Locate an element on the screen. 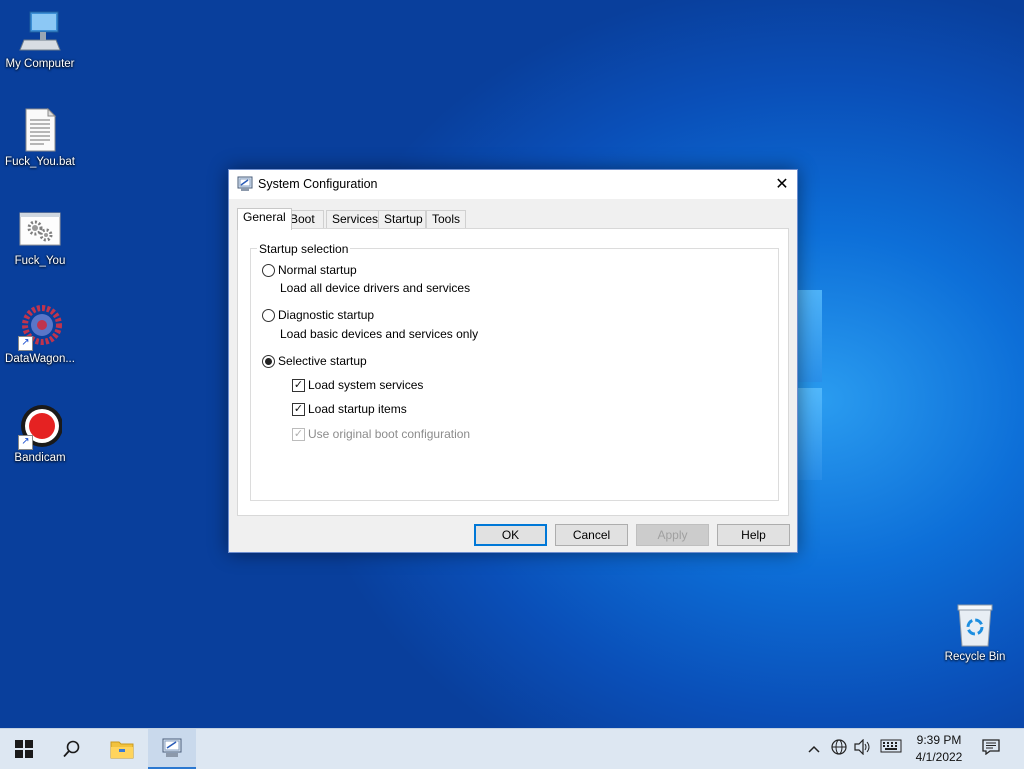 This screenshot has height=769, width=1024. radio-selected-dot is located at coordinates (268, 361).